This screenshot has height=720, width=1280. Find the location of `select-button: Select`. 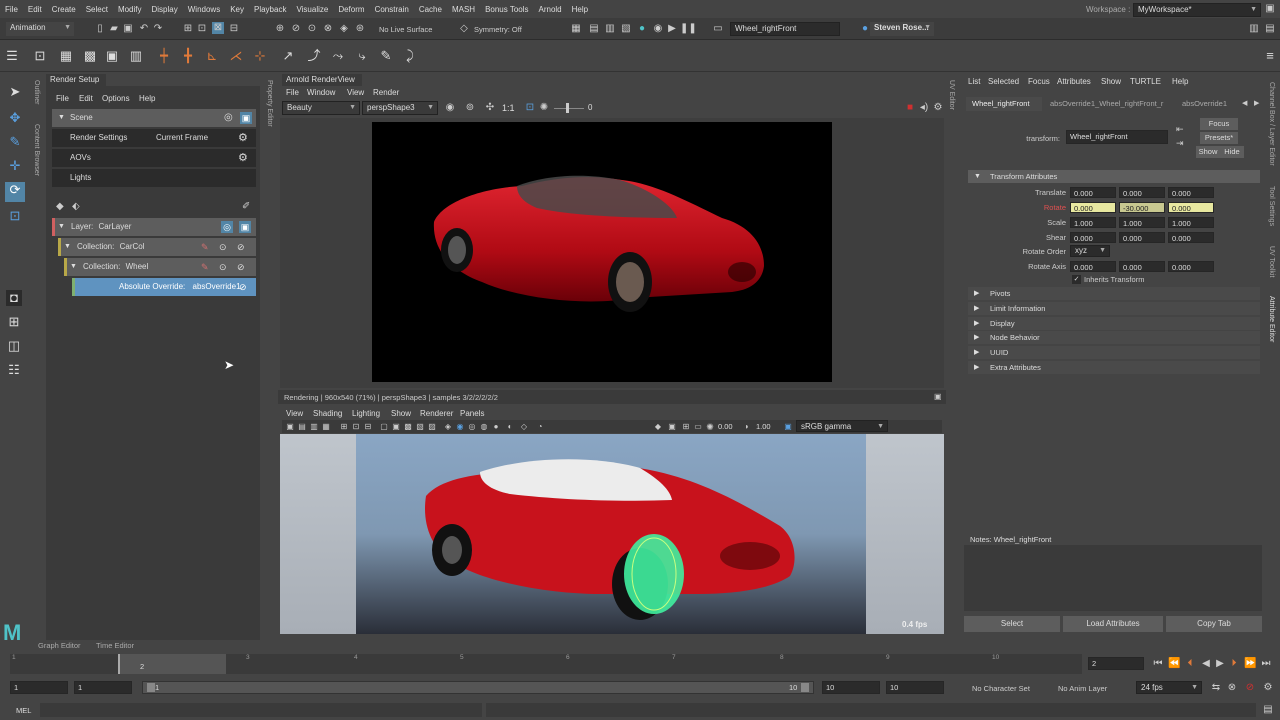

select-button: Select is located at coordinates (1012, 624).